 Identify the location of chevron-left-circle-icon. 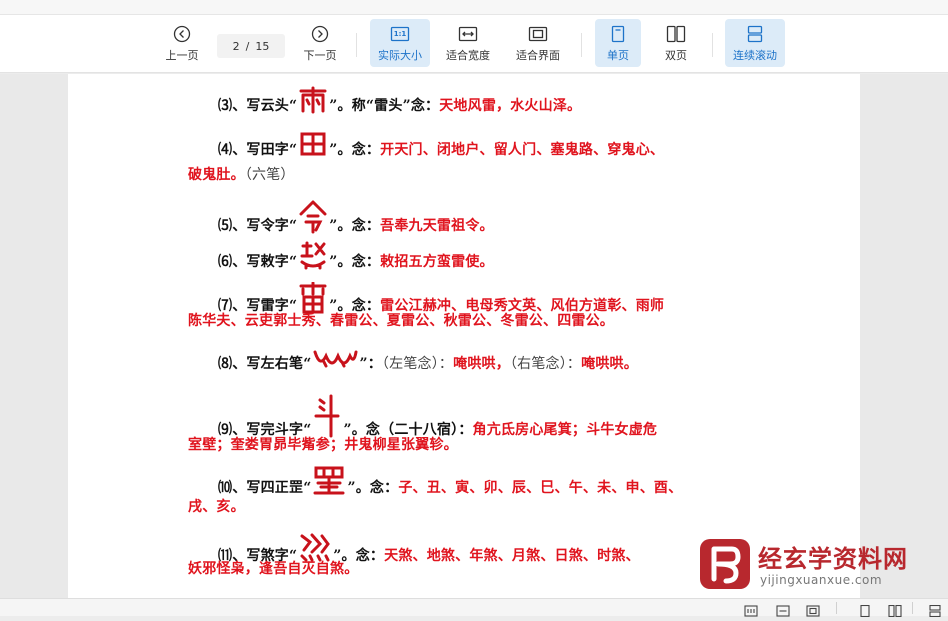
(182, 34).